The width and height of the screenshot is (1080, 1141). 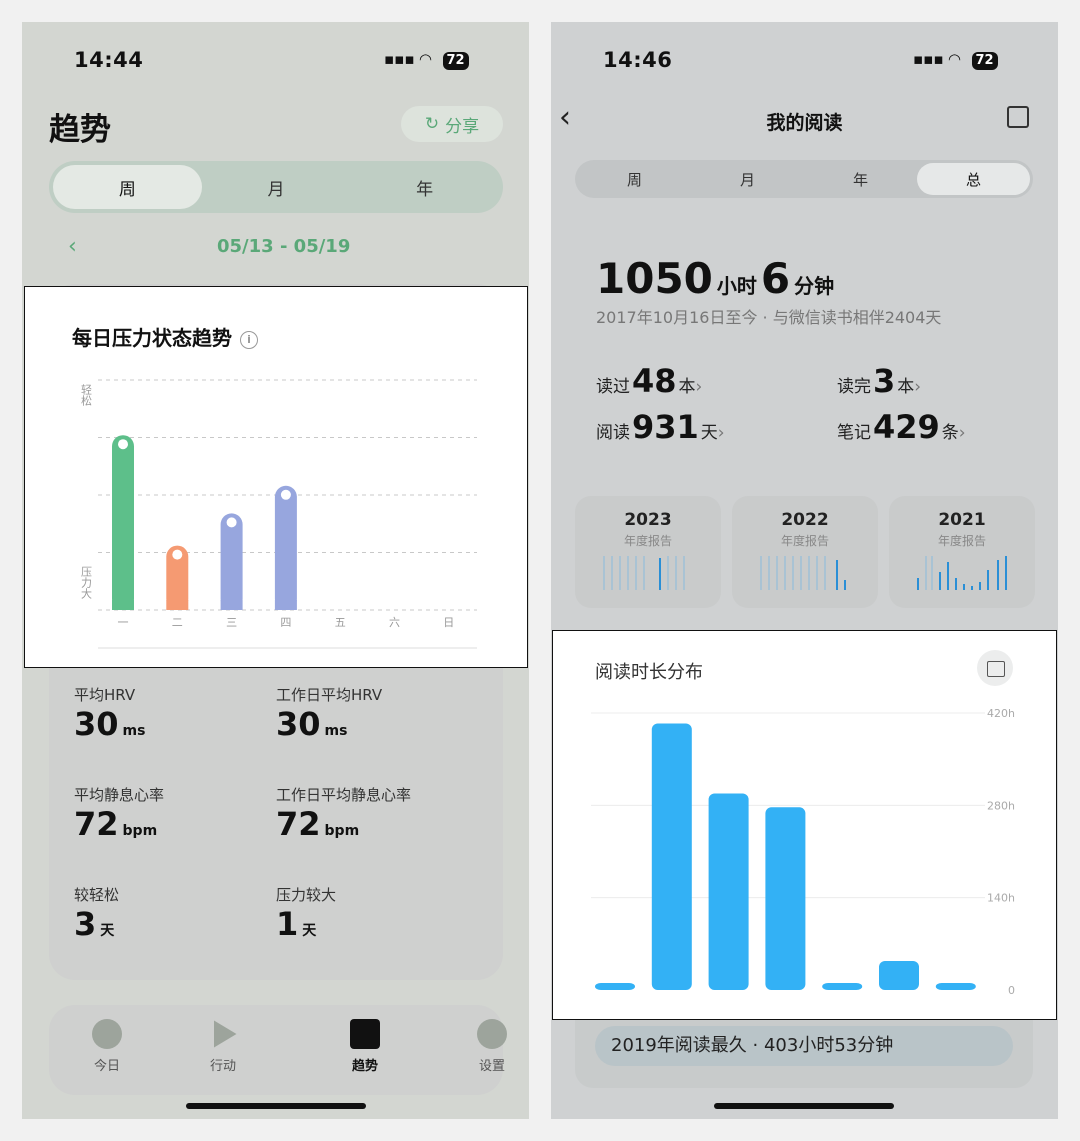 I want to click on stress-chart: 轻松压力大一 二 三 四 五 六 日, so click(x=278, y=514).